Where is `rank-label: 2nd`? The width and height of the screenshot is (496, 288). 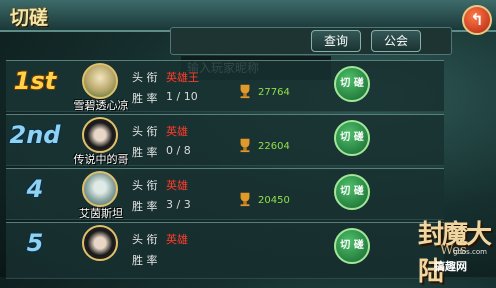
rank-label: 2nd is located at coordinates (35, 135).